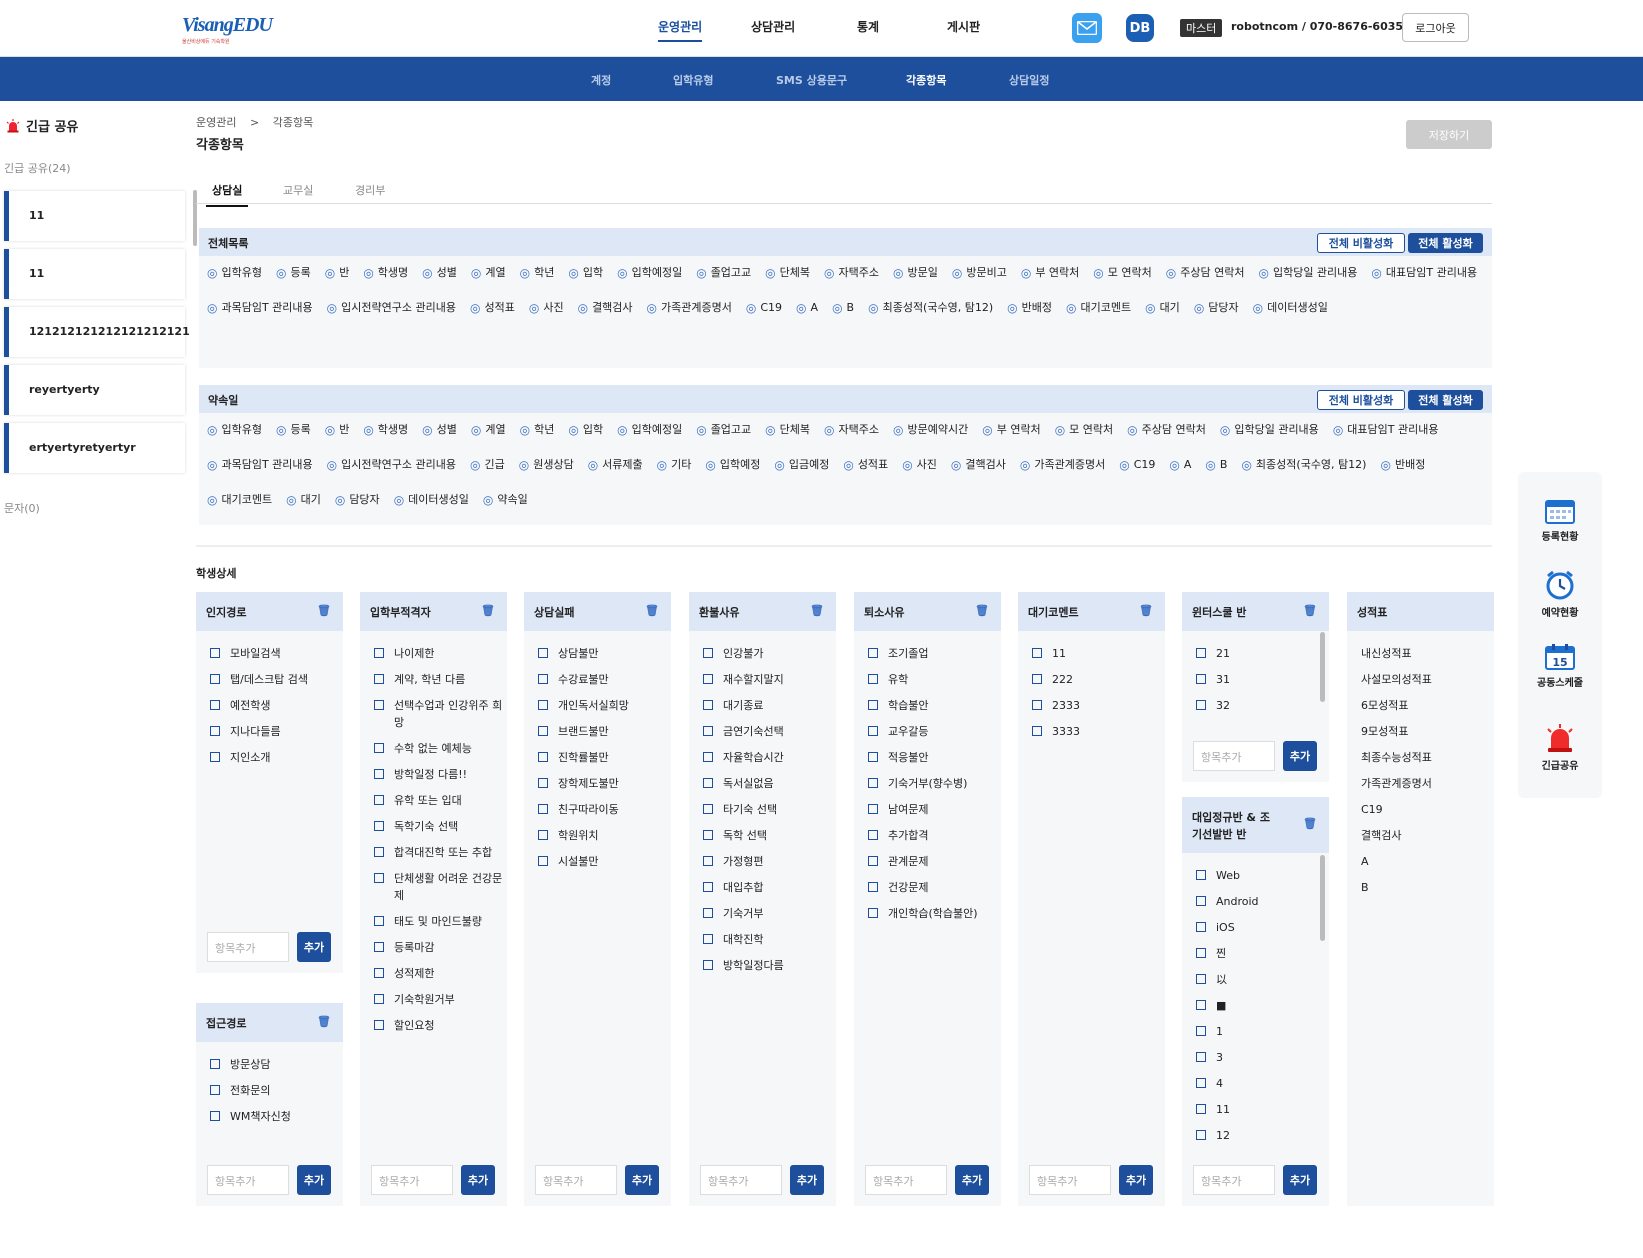 This screenshot has height=1258, width=1643. What do you see at coordinates (298, 190) in the screenshot?
I see `tab-academic: 교무실` at bounding box center [298, 190].